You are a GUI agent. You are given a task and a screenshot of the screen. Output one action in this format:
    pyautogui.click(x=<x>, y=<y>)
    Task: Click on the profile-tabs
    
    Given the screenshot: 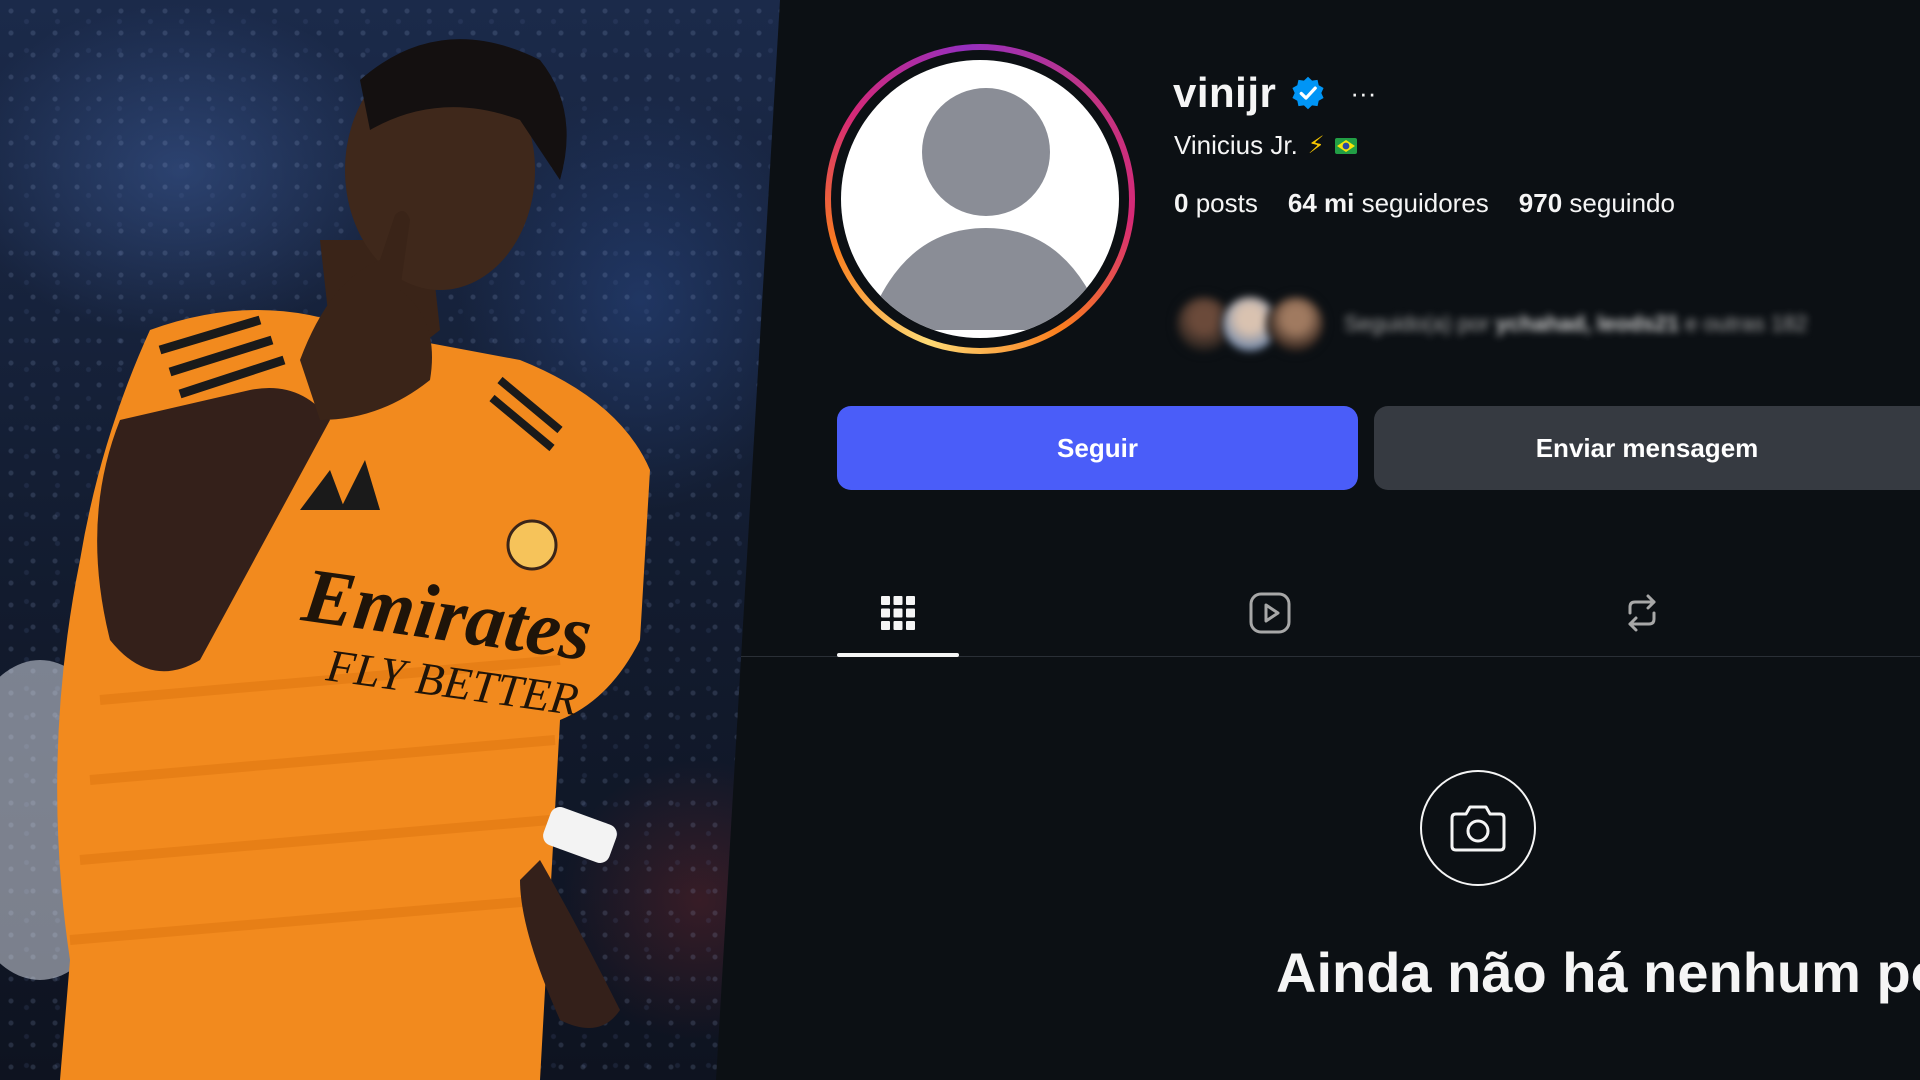 What is the action you would take?
    pyautogui.click(x=1330, y=613)
    